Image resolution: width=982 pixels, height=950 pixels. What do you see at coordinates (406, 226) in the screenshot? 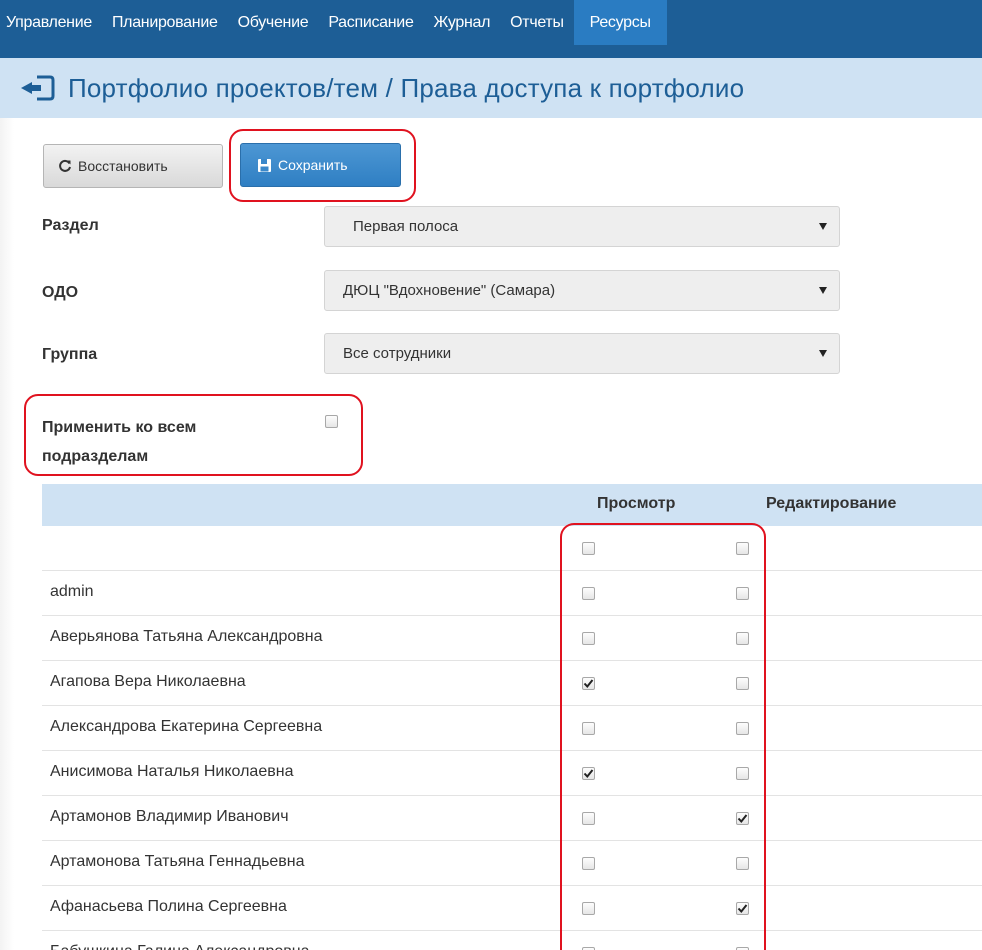
I see `section-select-value: Первая полоса` at bounding box center [406, 226].